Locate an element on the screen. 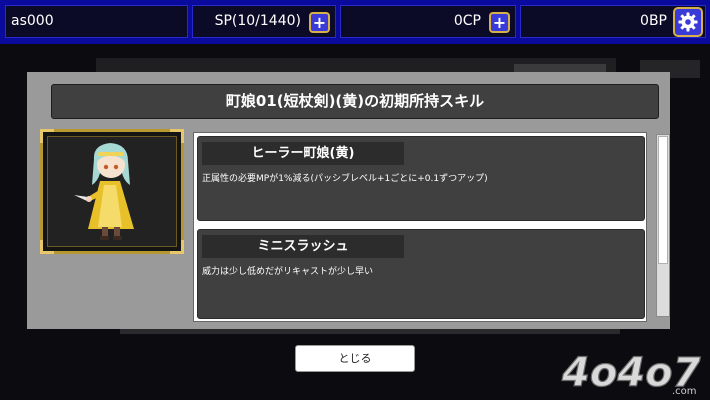 Image resolution: width=710 pixels, height=400 pixels. sp-counter: SP(10/1440) + is located at coordinates (264, 21).